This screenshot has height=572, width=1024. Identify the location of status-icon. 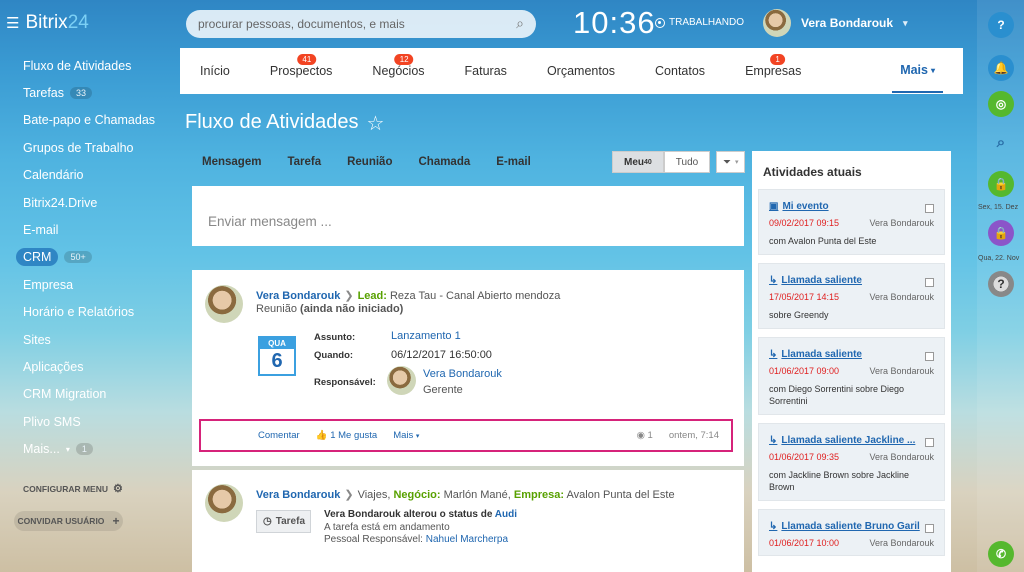
(660, 22).